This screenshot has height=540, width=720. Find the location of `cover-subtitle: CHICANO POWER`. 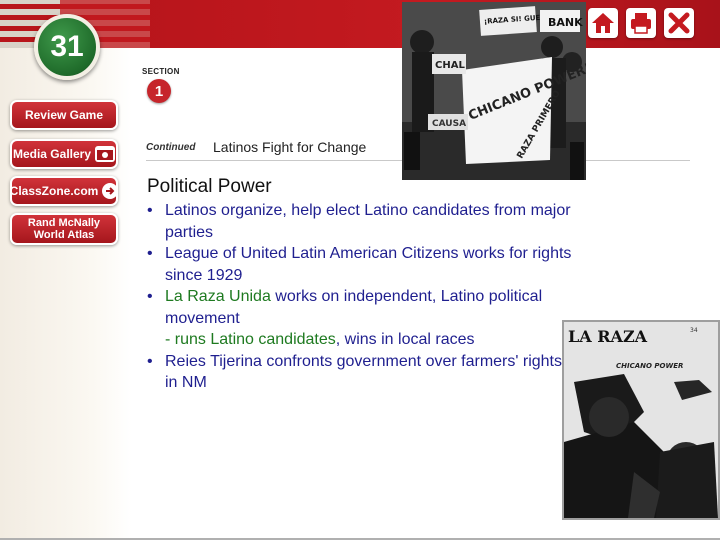

cover-subtitle: CHICANO POWER is located at coordinates (649, 366).